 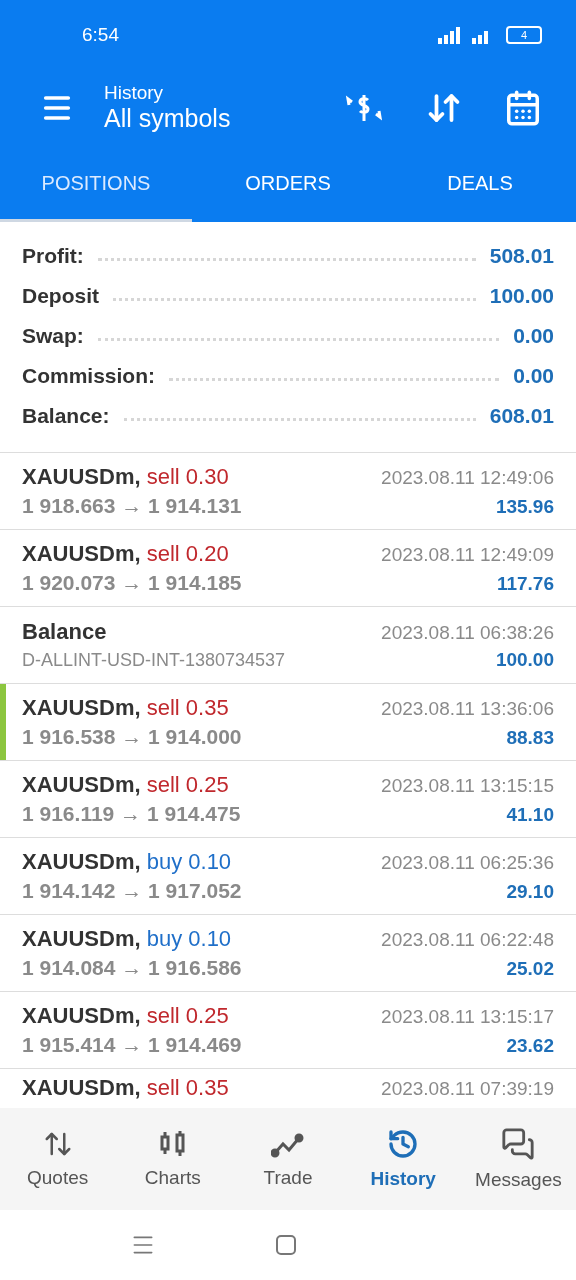 What do you see at coordinates (60, 296) in the screenshot?
I see `summary-label: Deposit` at bounding box center [60, 296].